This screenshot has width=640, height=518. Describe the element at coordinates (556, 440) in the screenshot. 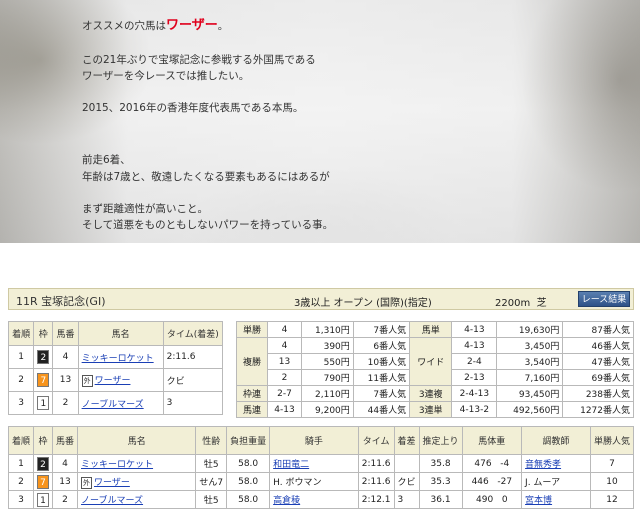

I see `col-header: 調教師` at that location.